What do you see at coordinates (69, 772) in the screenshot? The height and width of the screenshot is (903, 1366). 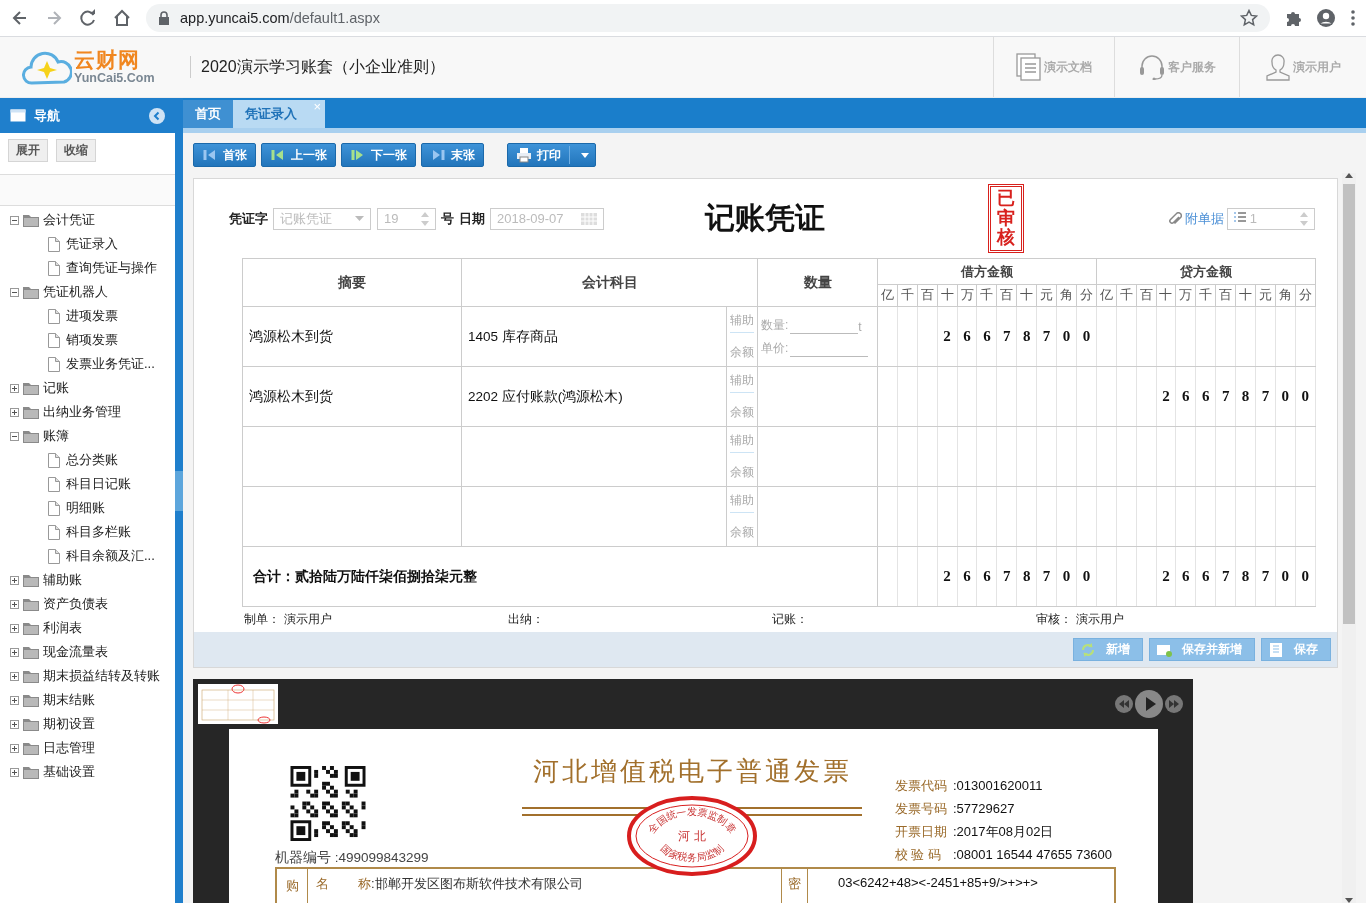 I see `tree-item: 基础设置` at bounding box center [69, 772].